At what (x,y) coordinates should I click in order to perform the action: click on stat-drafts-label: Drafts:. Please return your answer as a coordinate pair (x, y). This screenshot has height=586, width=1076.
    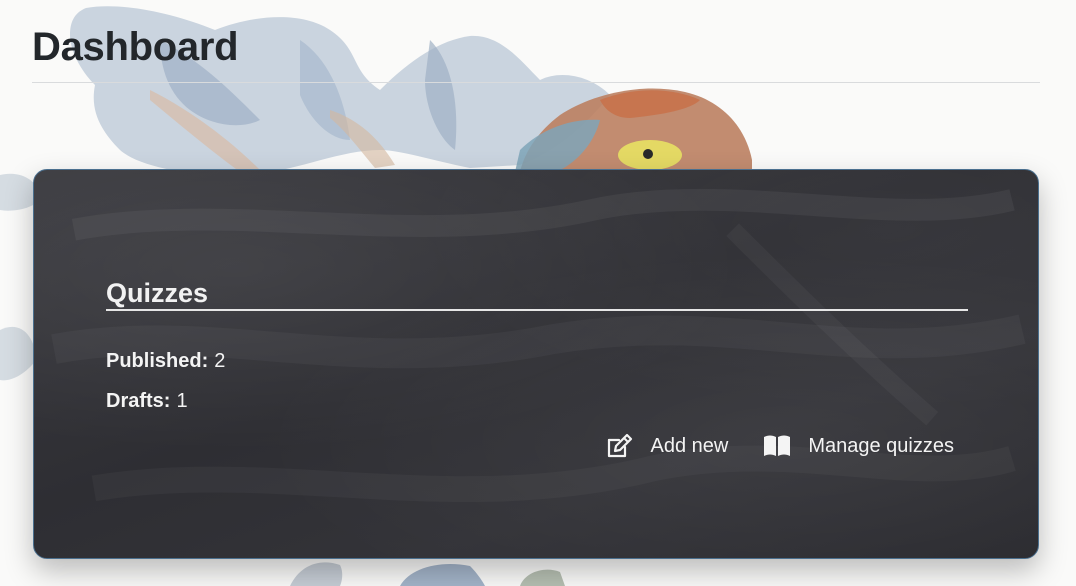
    Looking at the image, I should click on (138, 400).